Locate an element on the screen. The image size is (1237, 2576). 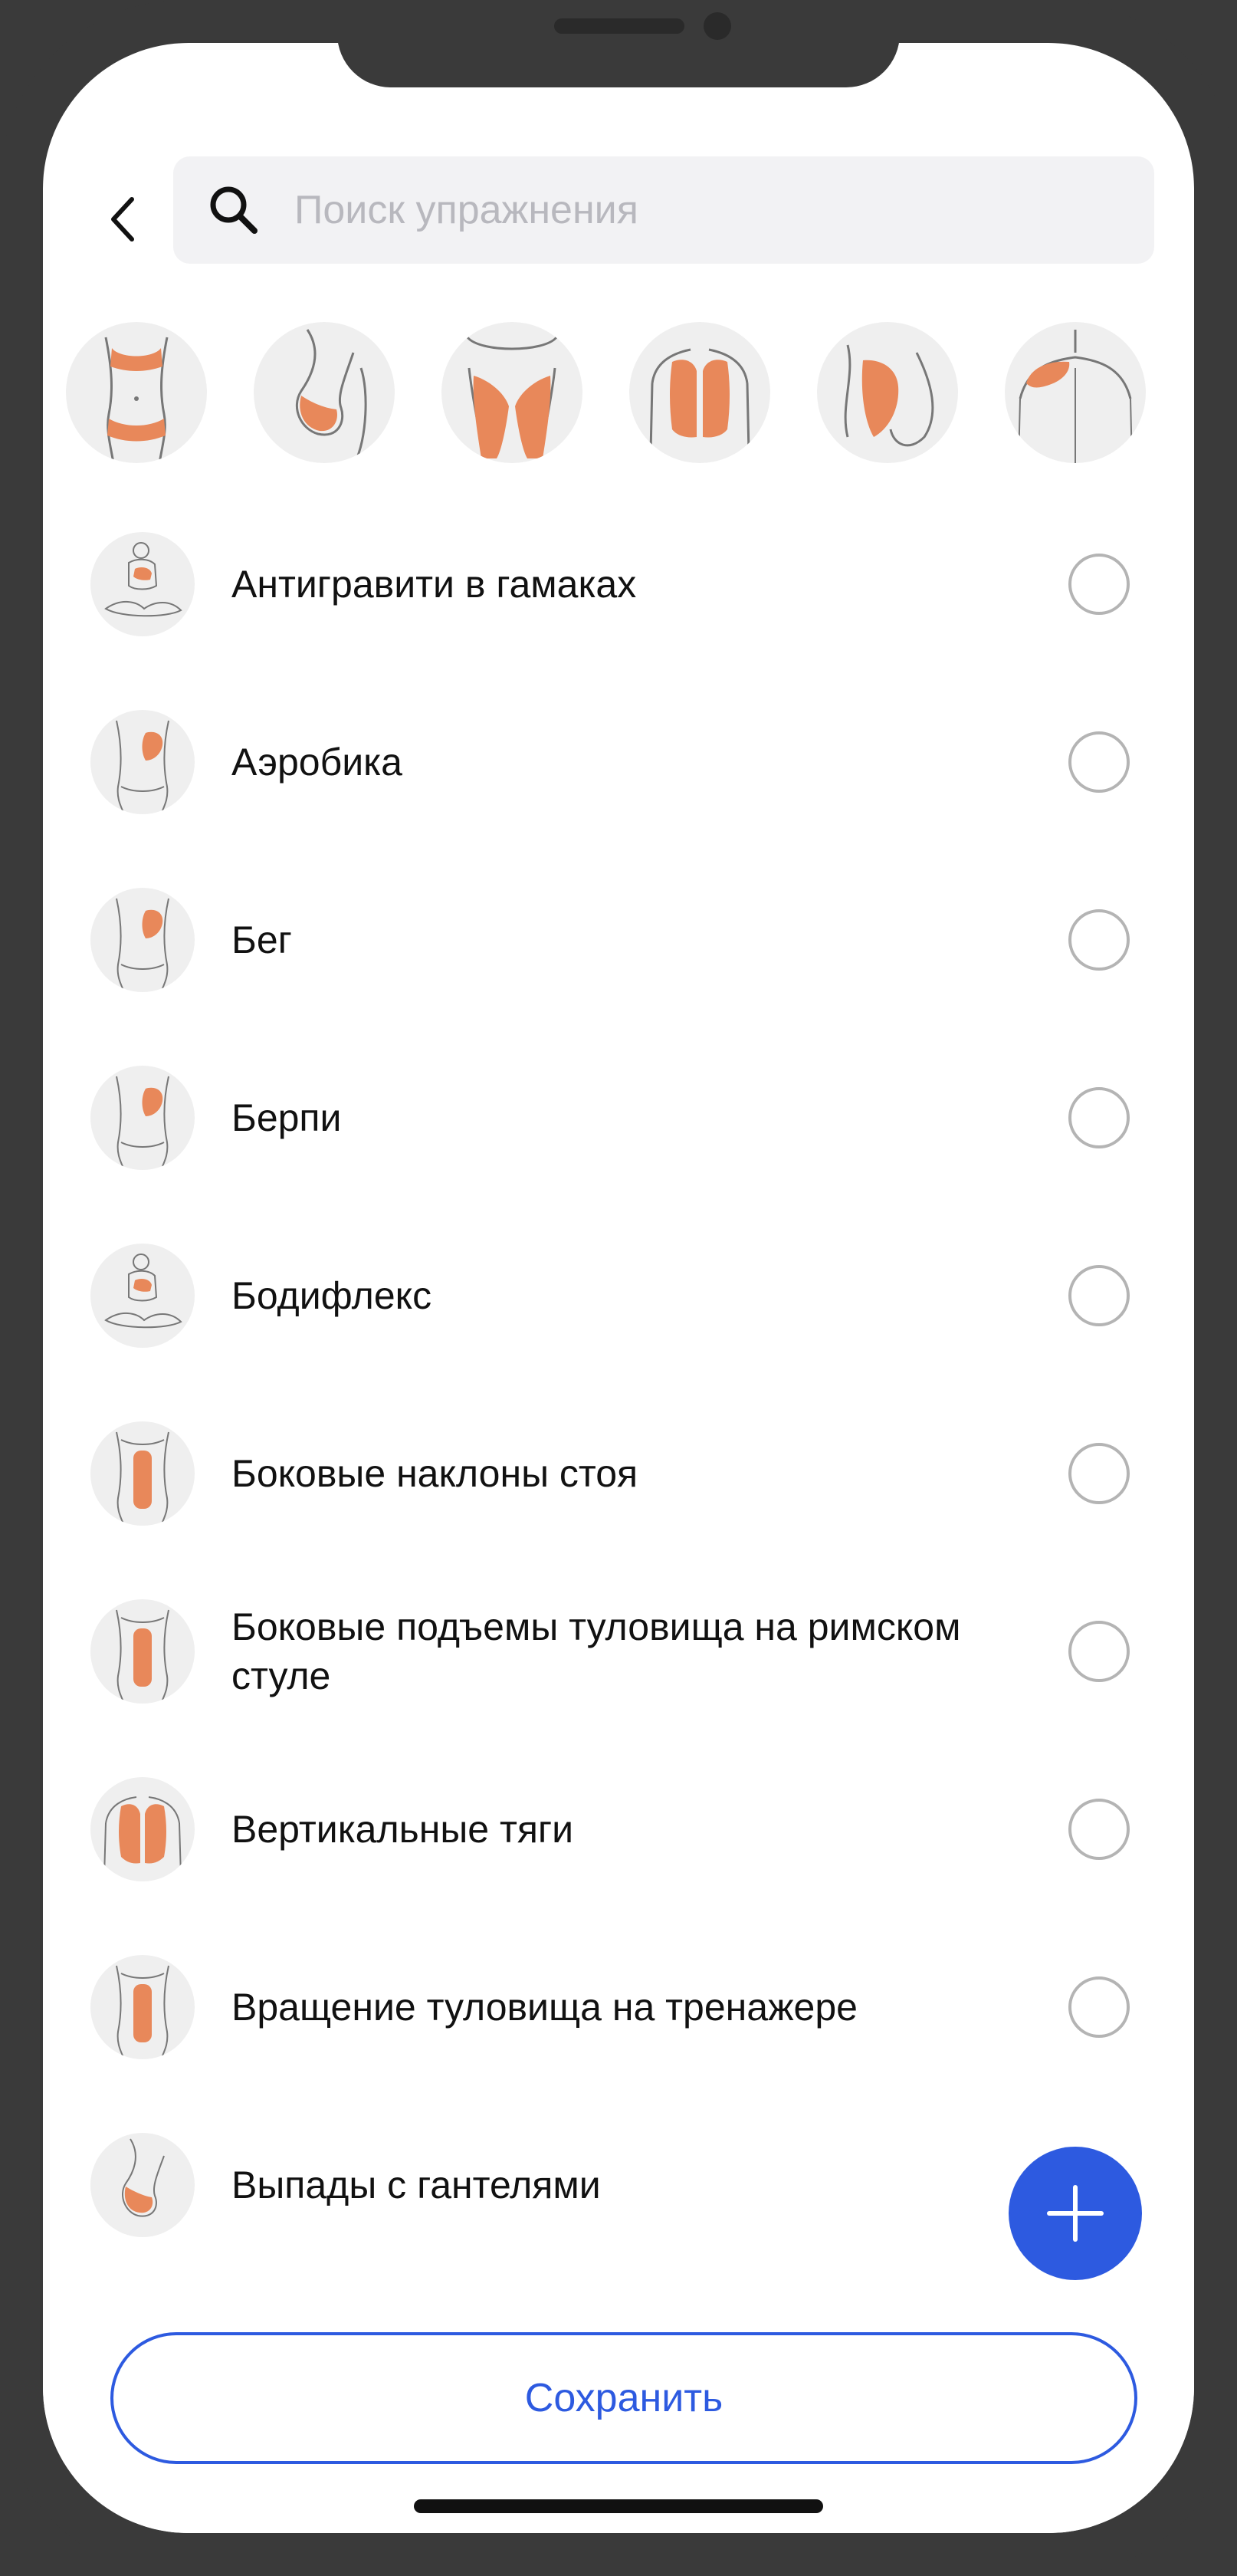
chest-side-icon is located at coordinates (889, 396).